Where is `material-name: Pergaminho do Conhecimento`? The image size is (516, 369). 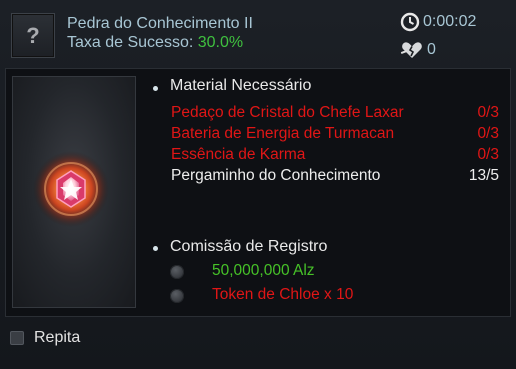 material-name: Pergaminho do Conhecimento is located at coordinates (276, 175).